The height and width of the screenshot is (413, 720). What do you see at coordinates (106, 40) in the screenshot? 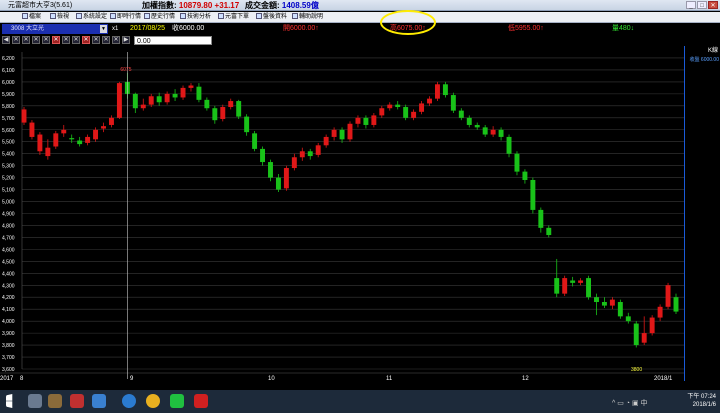
I see `refresh-icon: ✕` at bounding box center [106, 40].